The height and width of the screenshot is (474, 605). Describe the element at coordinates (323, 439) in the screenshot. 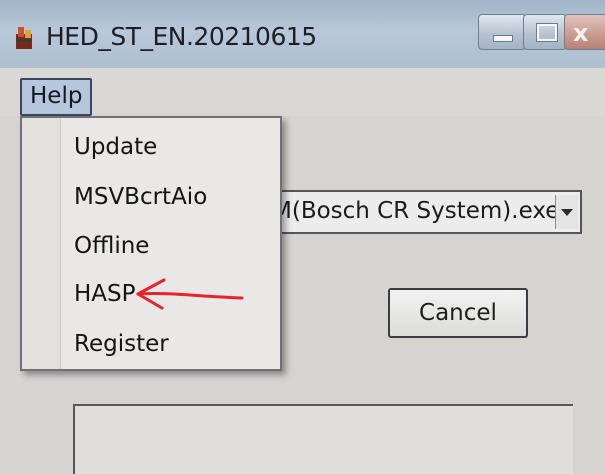

I see `output-text-area` at that location.